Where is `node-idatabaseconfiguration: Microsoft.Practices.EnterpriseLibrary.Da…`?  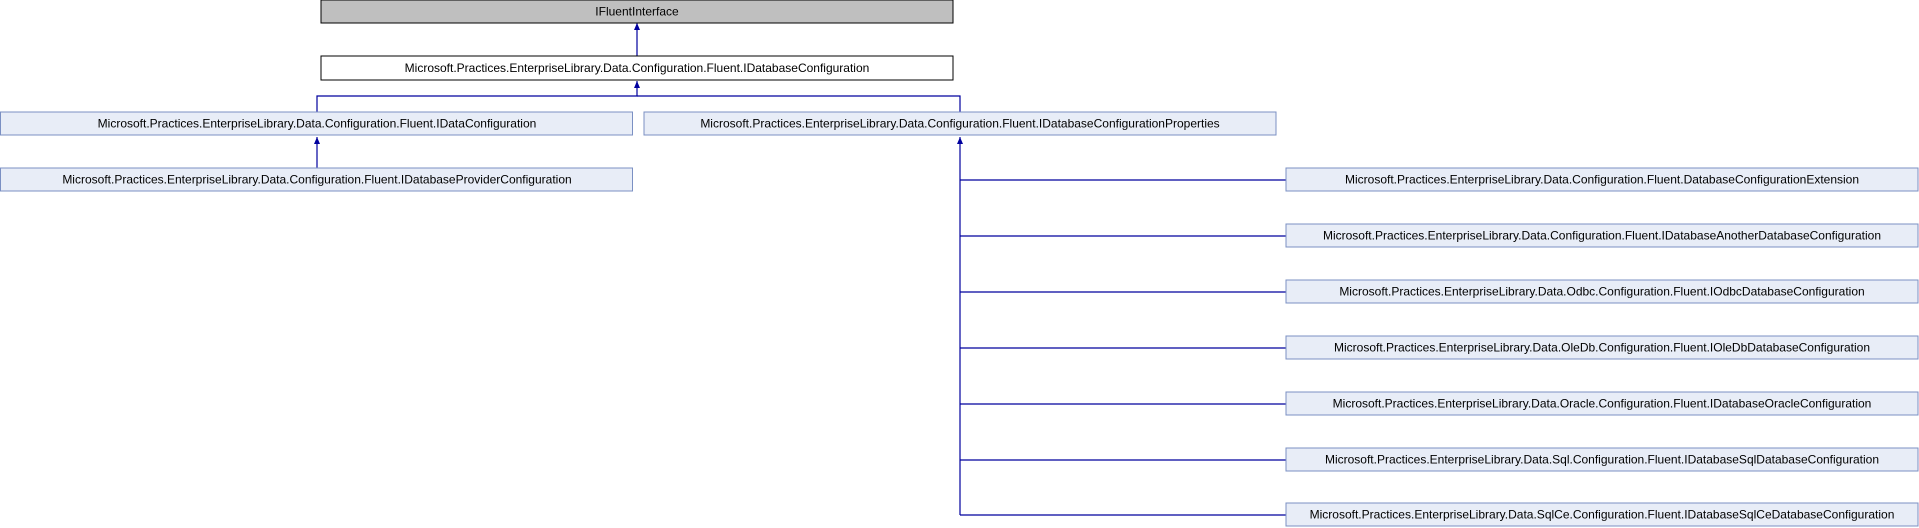 node-idatabaseconfiguration: Microsoft.Practices.EnterpriseLibrary.Da… is located at coordinates (637, 68).